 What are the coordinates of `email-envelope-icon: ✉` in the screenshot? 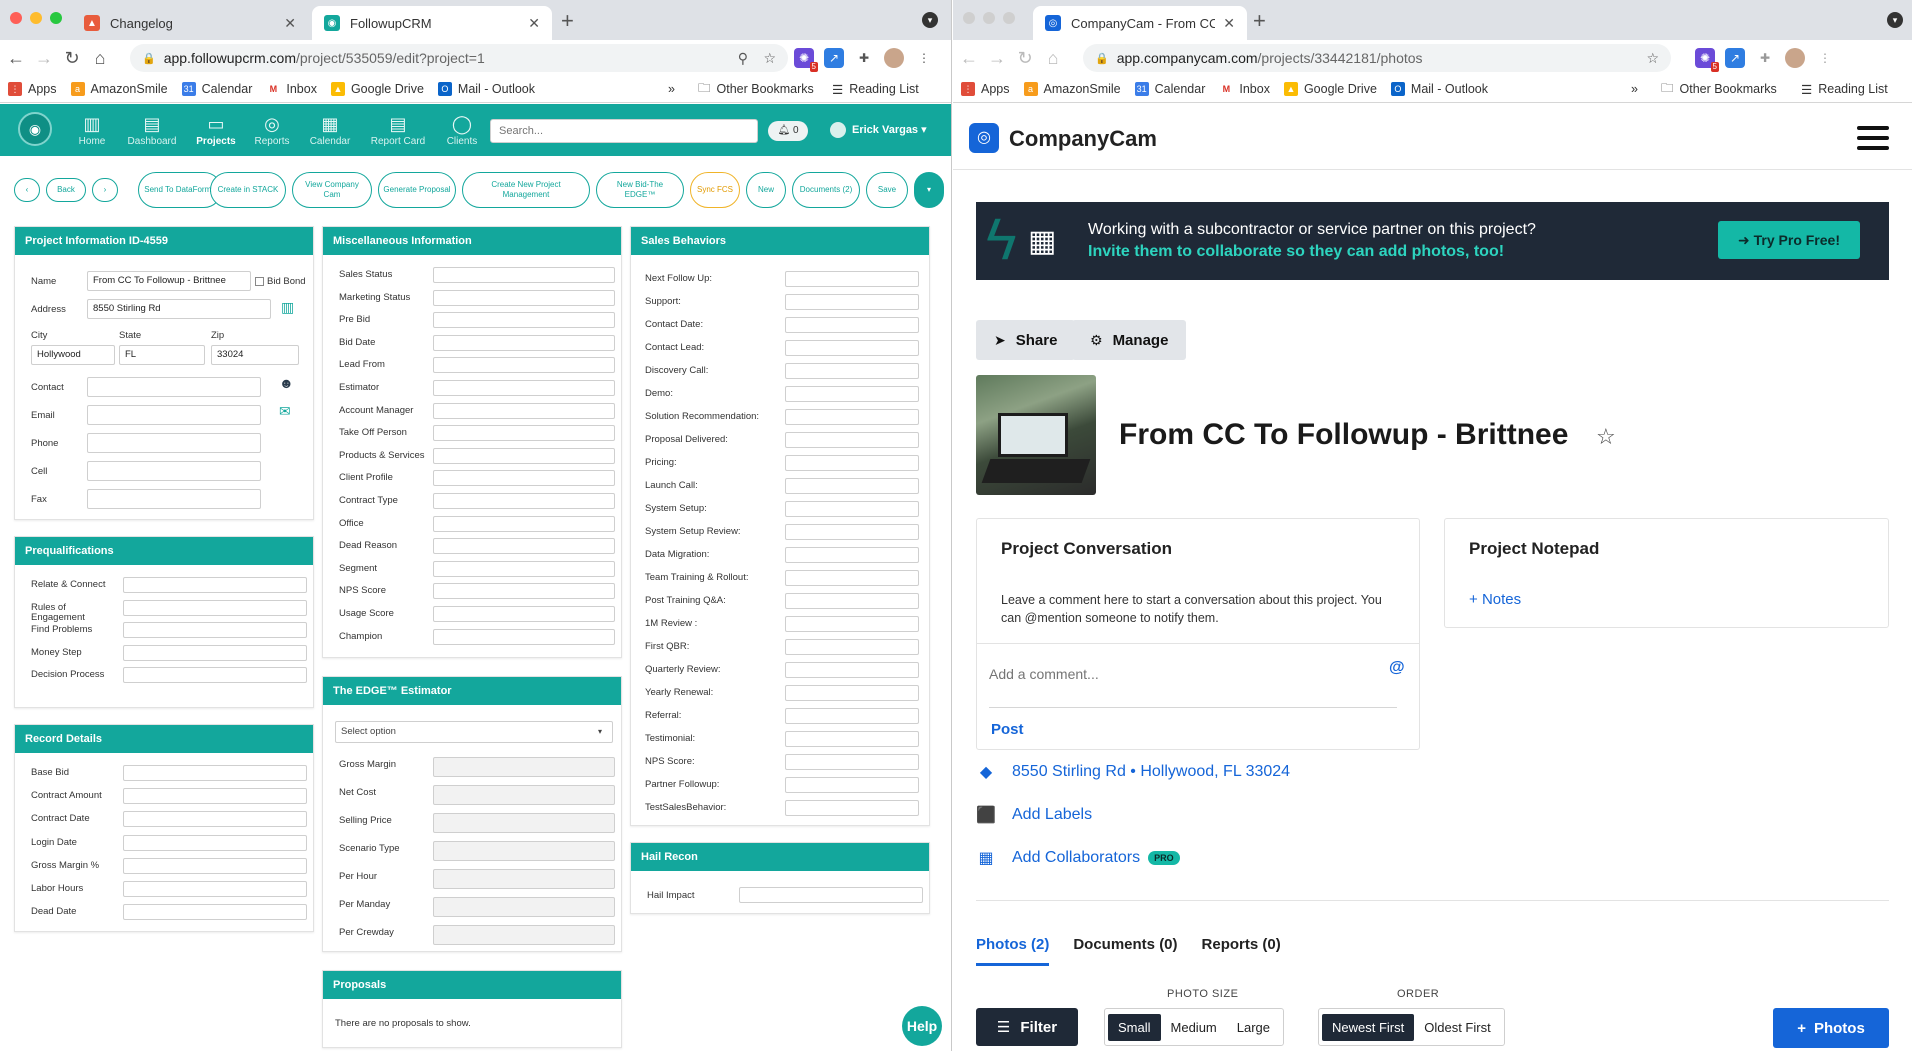 It's located at (285, 411).